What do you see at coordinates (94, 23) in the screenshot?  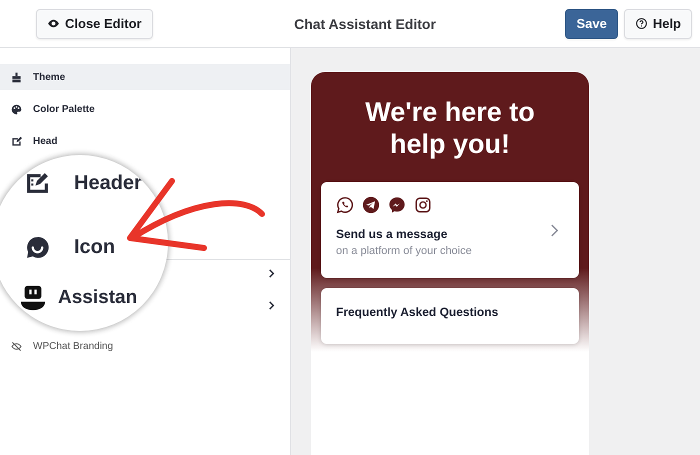 I see `close-editor-button: Close Editor` at bounding box center [94, 23].